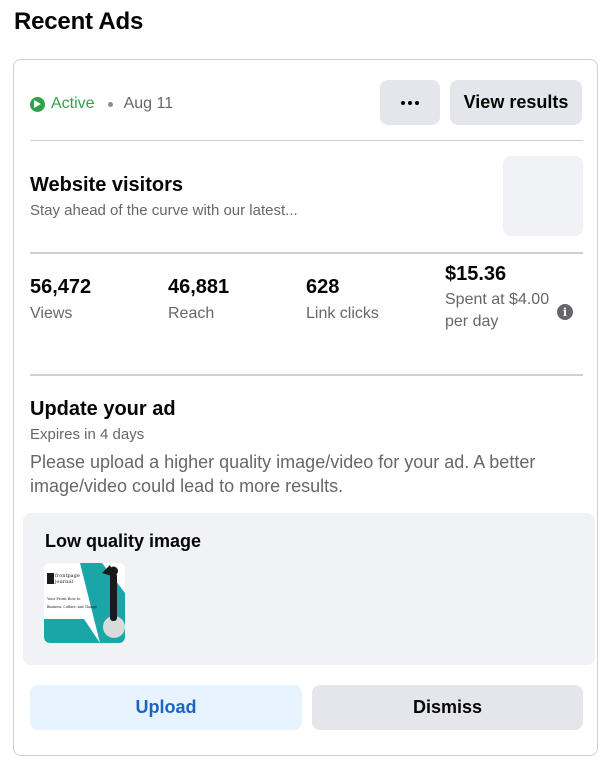 The width and height of the screenshot is (613, 762). I want to click on play-icon, so click(37, 104).